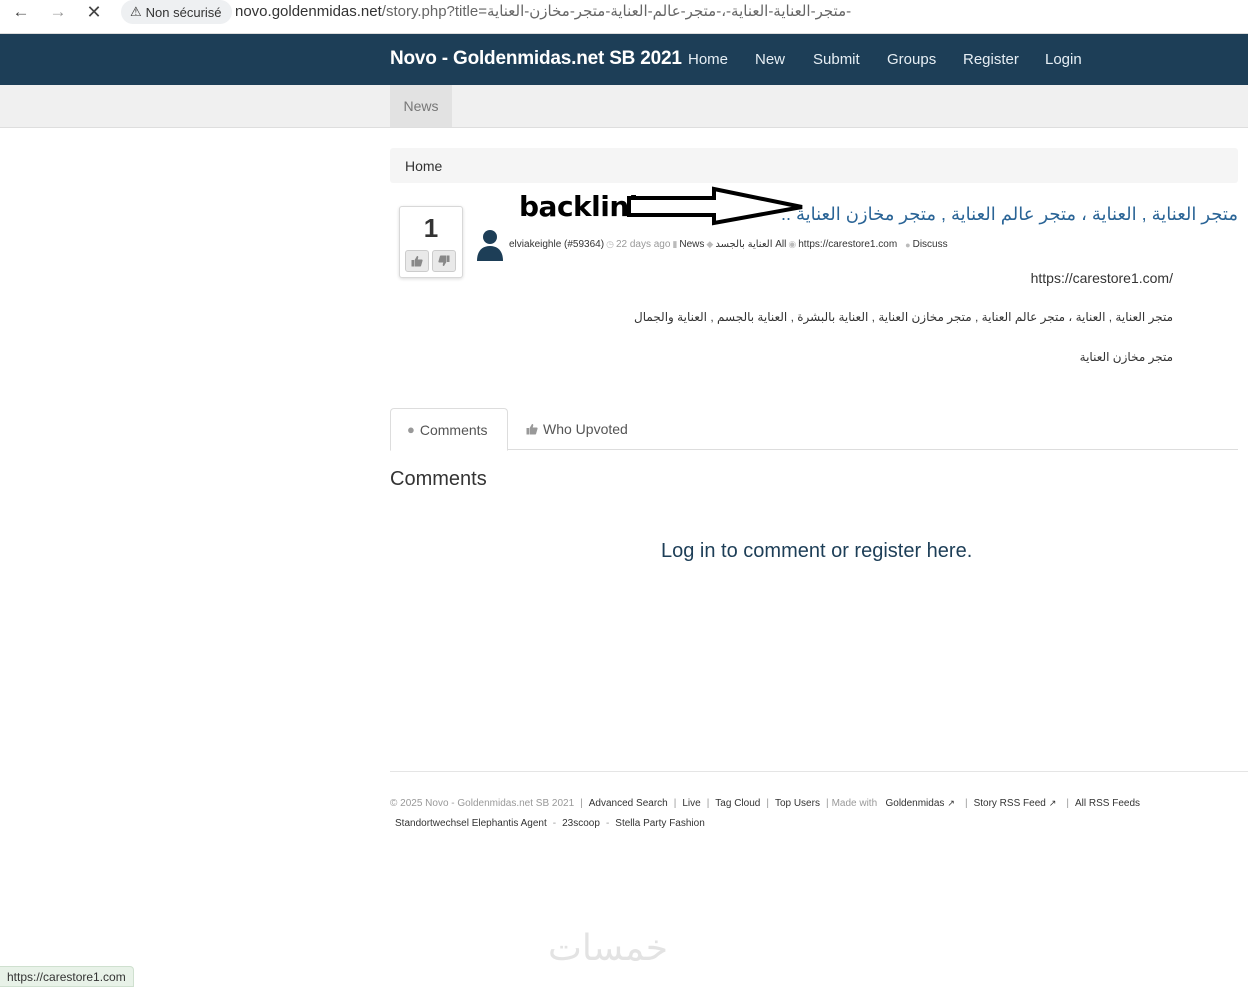  What do you see at coordinates (847, 244) in the screenshot?
I see `story-url-link: https://carestore1.com` at bounding box center [847, 244].